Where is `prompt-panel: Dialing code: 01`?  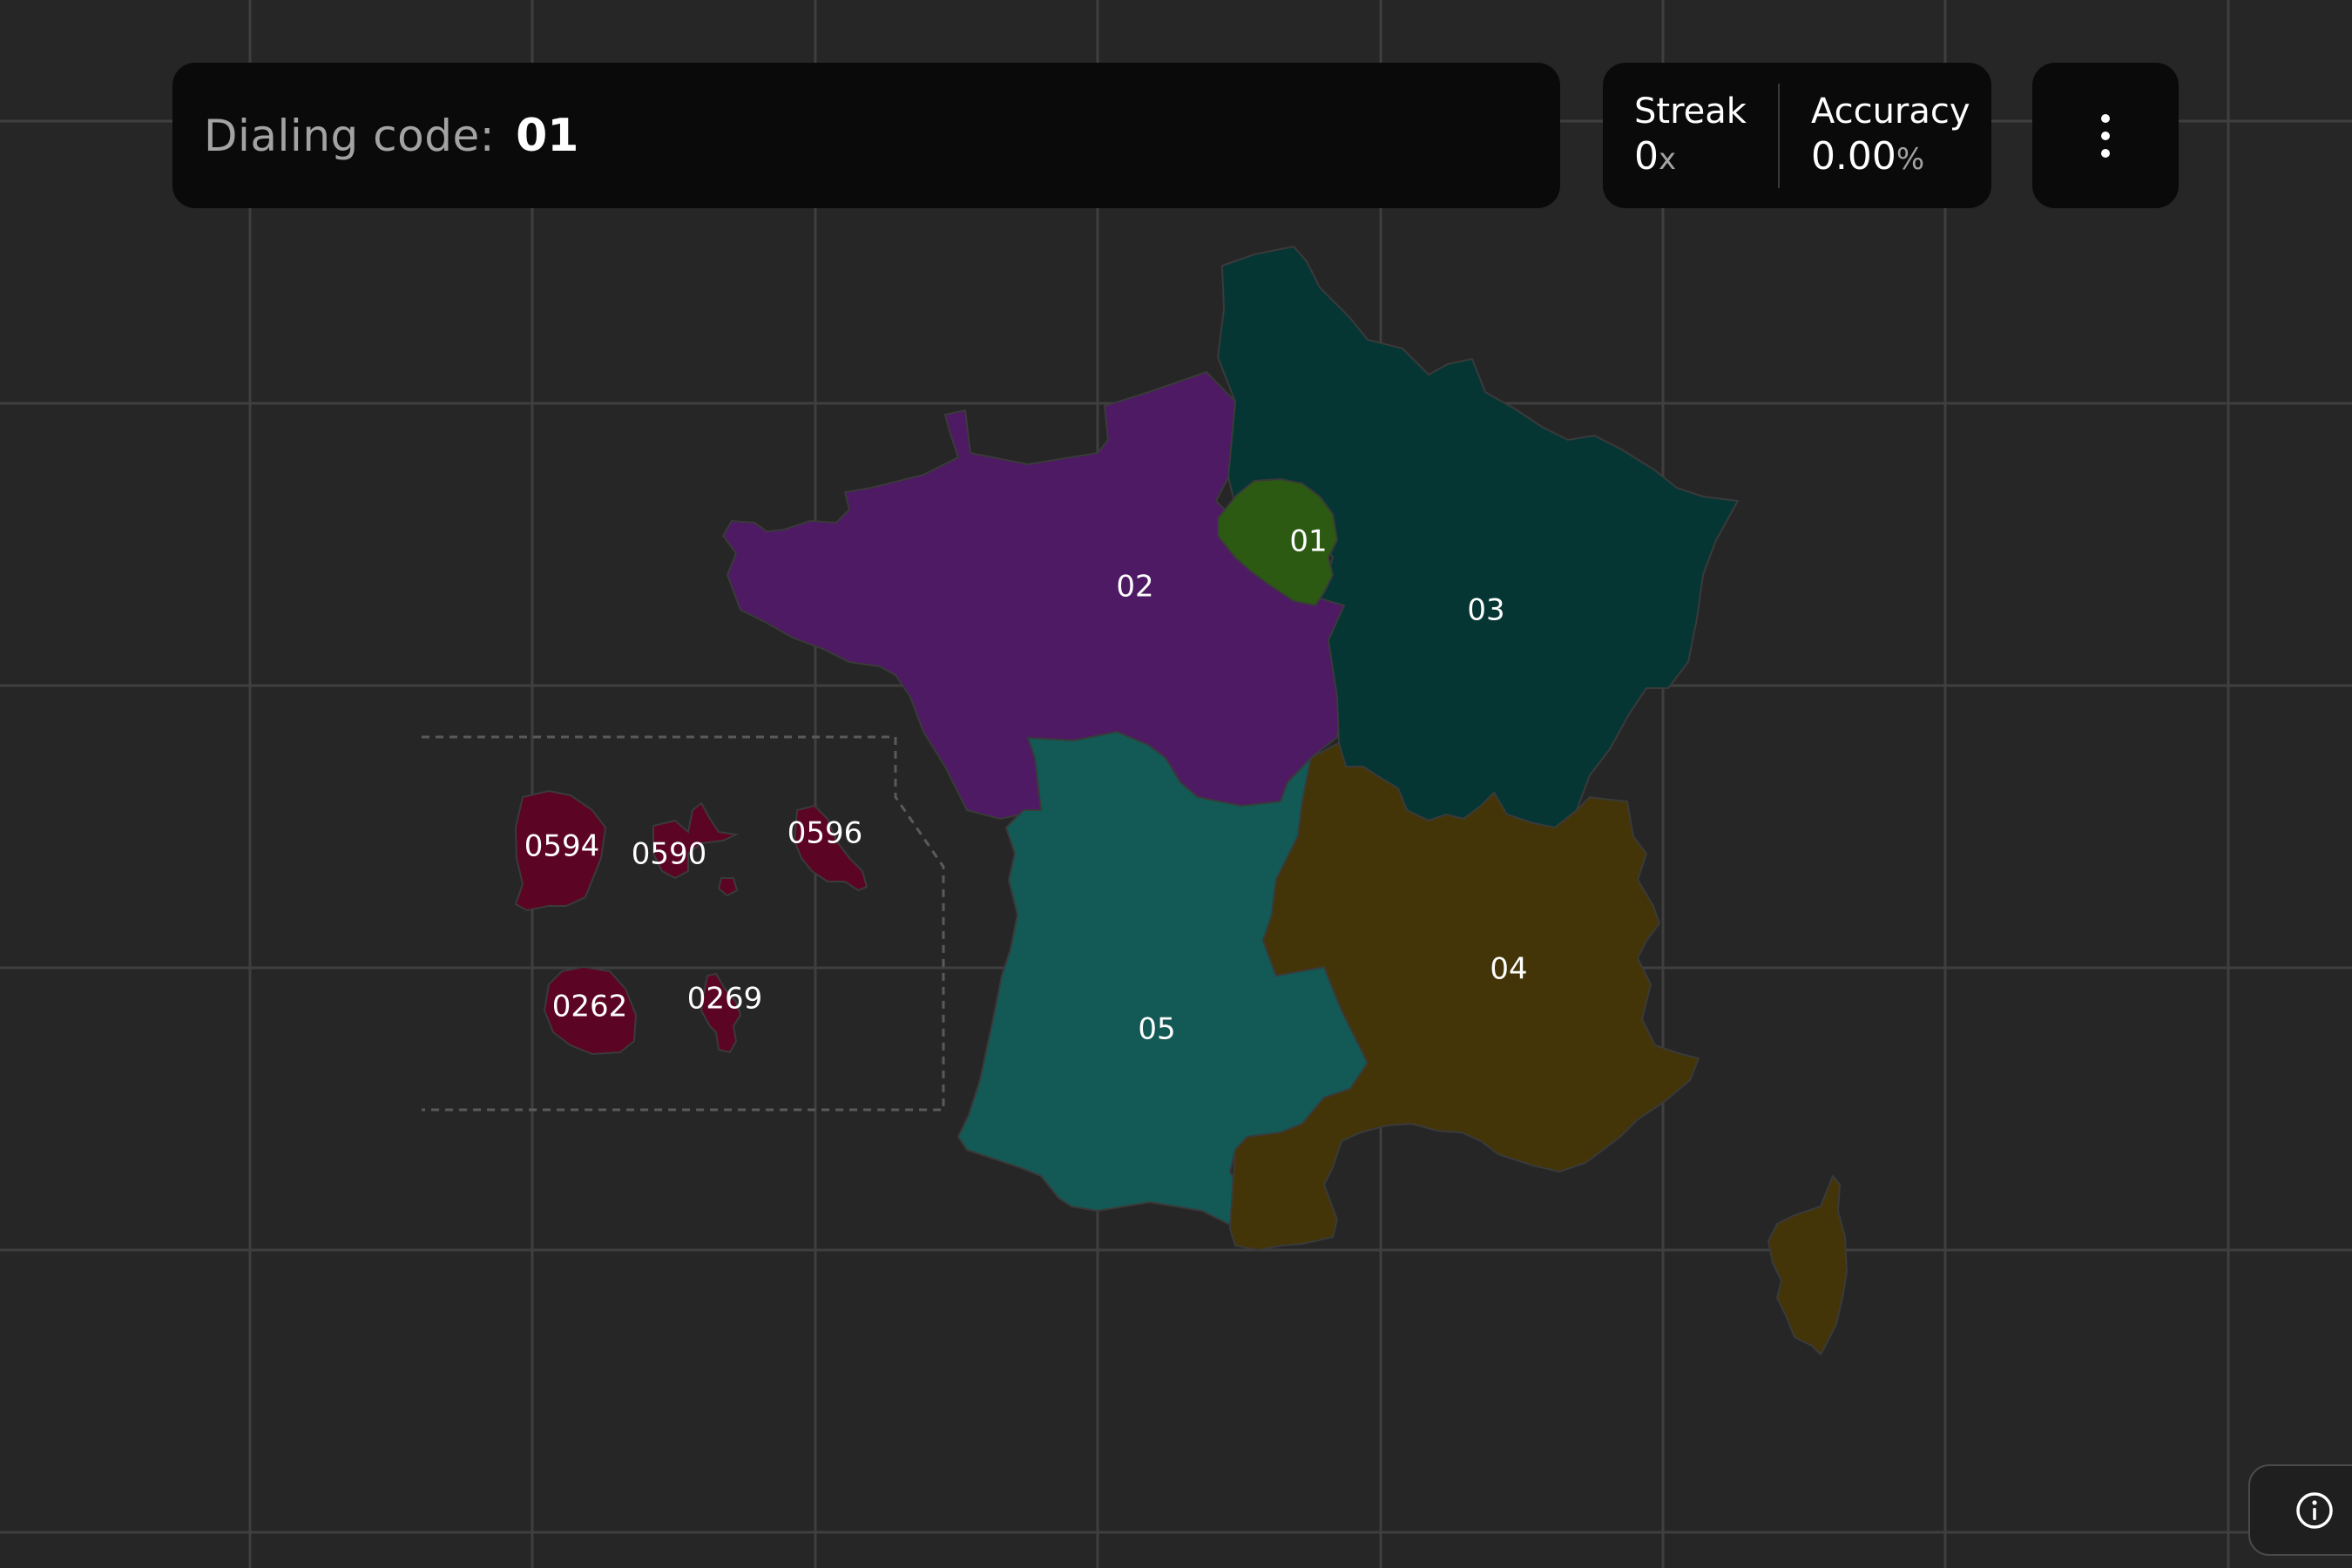
prompt-panel: Dialing code: 01 is located at coordinates (866, 135).